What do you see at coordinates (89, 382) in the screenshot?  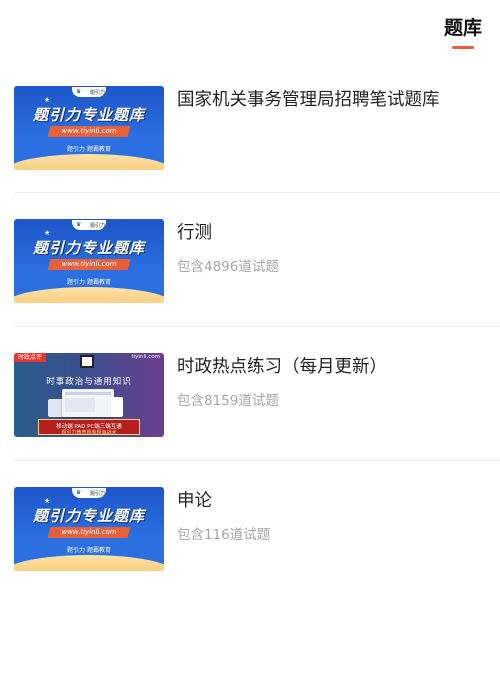 I see `thumbnail-headline: 时事政治与通用知识` at bounding box center [89, 382].